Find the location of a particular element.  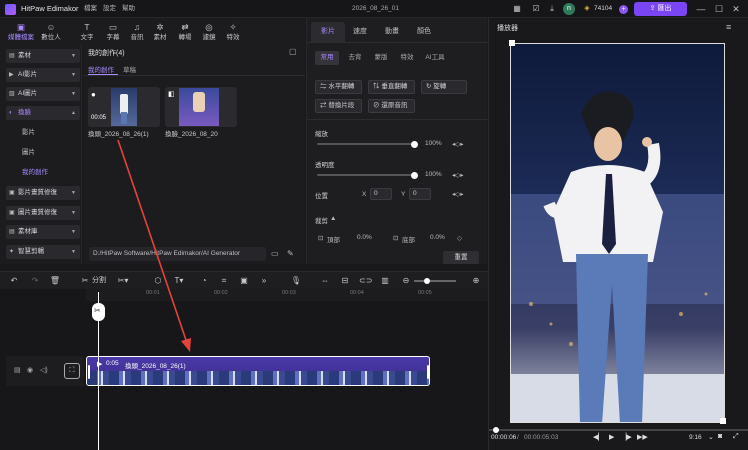

snap-icon: ⊟ is located at coordinates (345, 281).